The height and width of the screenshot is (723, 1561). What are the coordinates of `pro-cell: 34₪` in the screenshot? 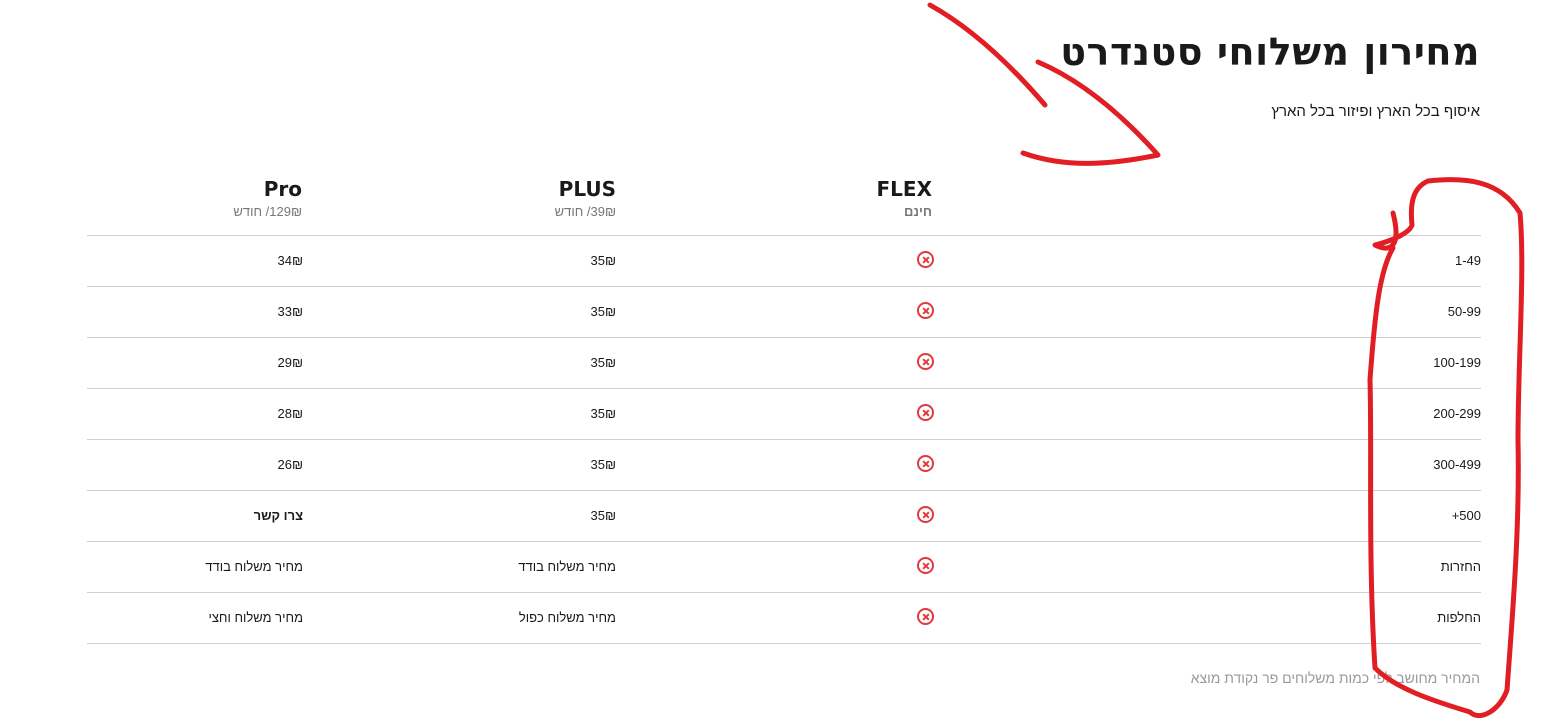 It's located at (290, 260).